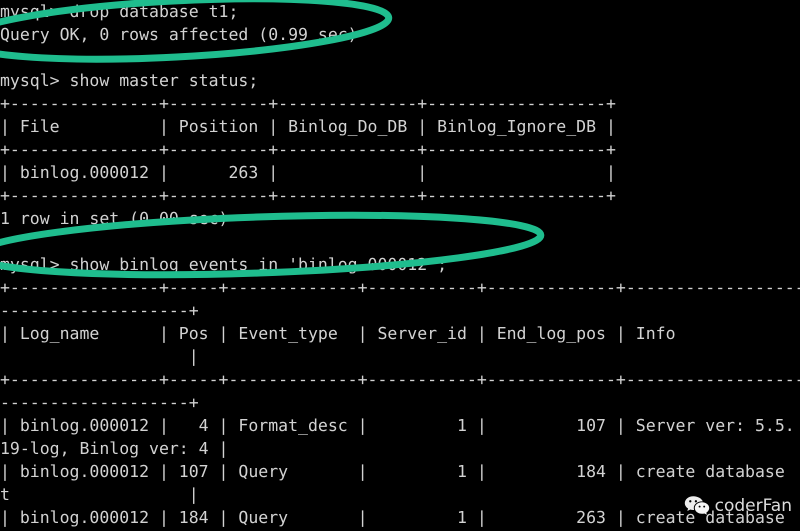 This screenshot has width=800, height=531. Describe the element at coordinates (119, 11) in the screenshot. I see `terminal-line: mysql> drop database t1;` at that location.